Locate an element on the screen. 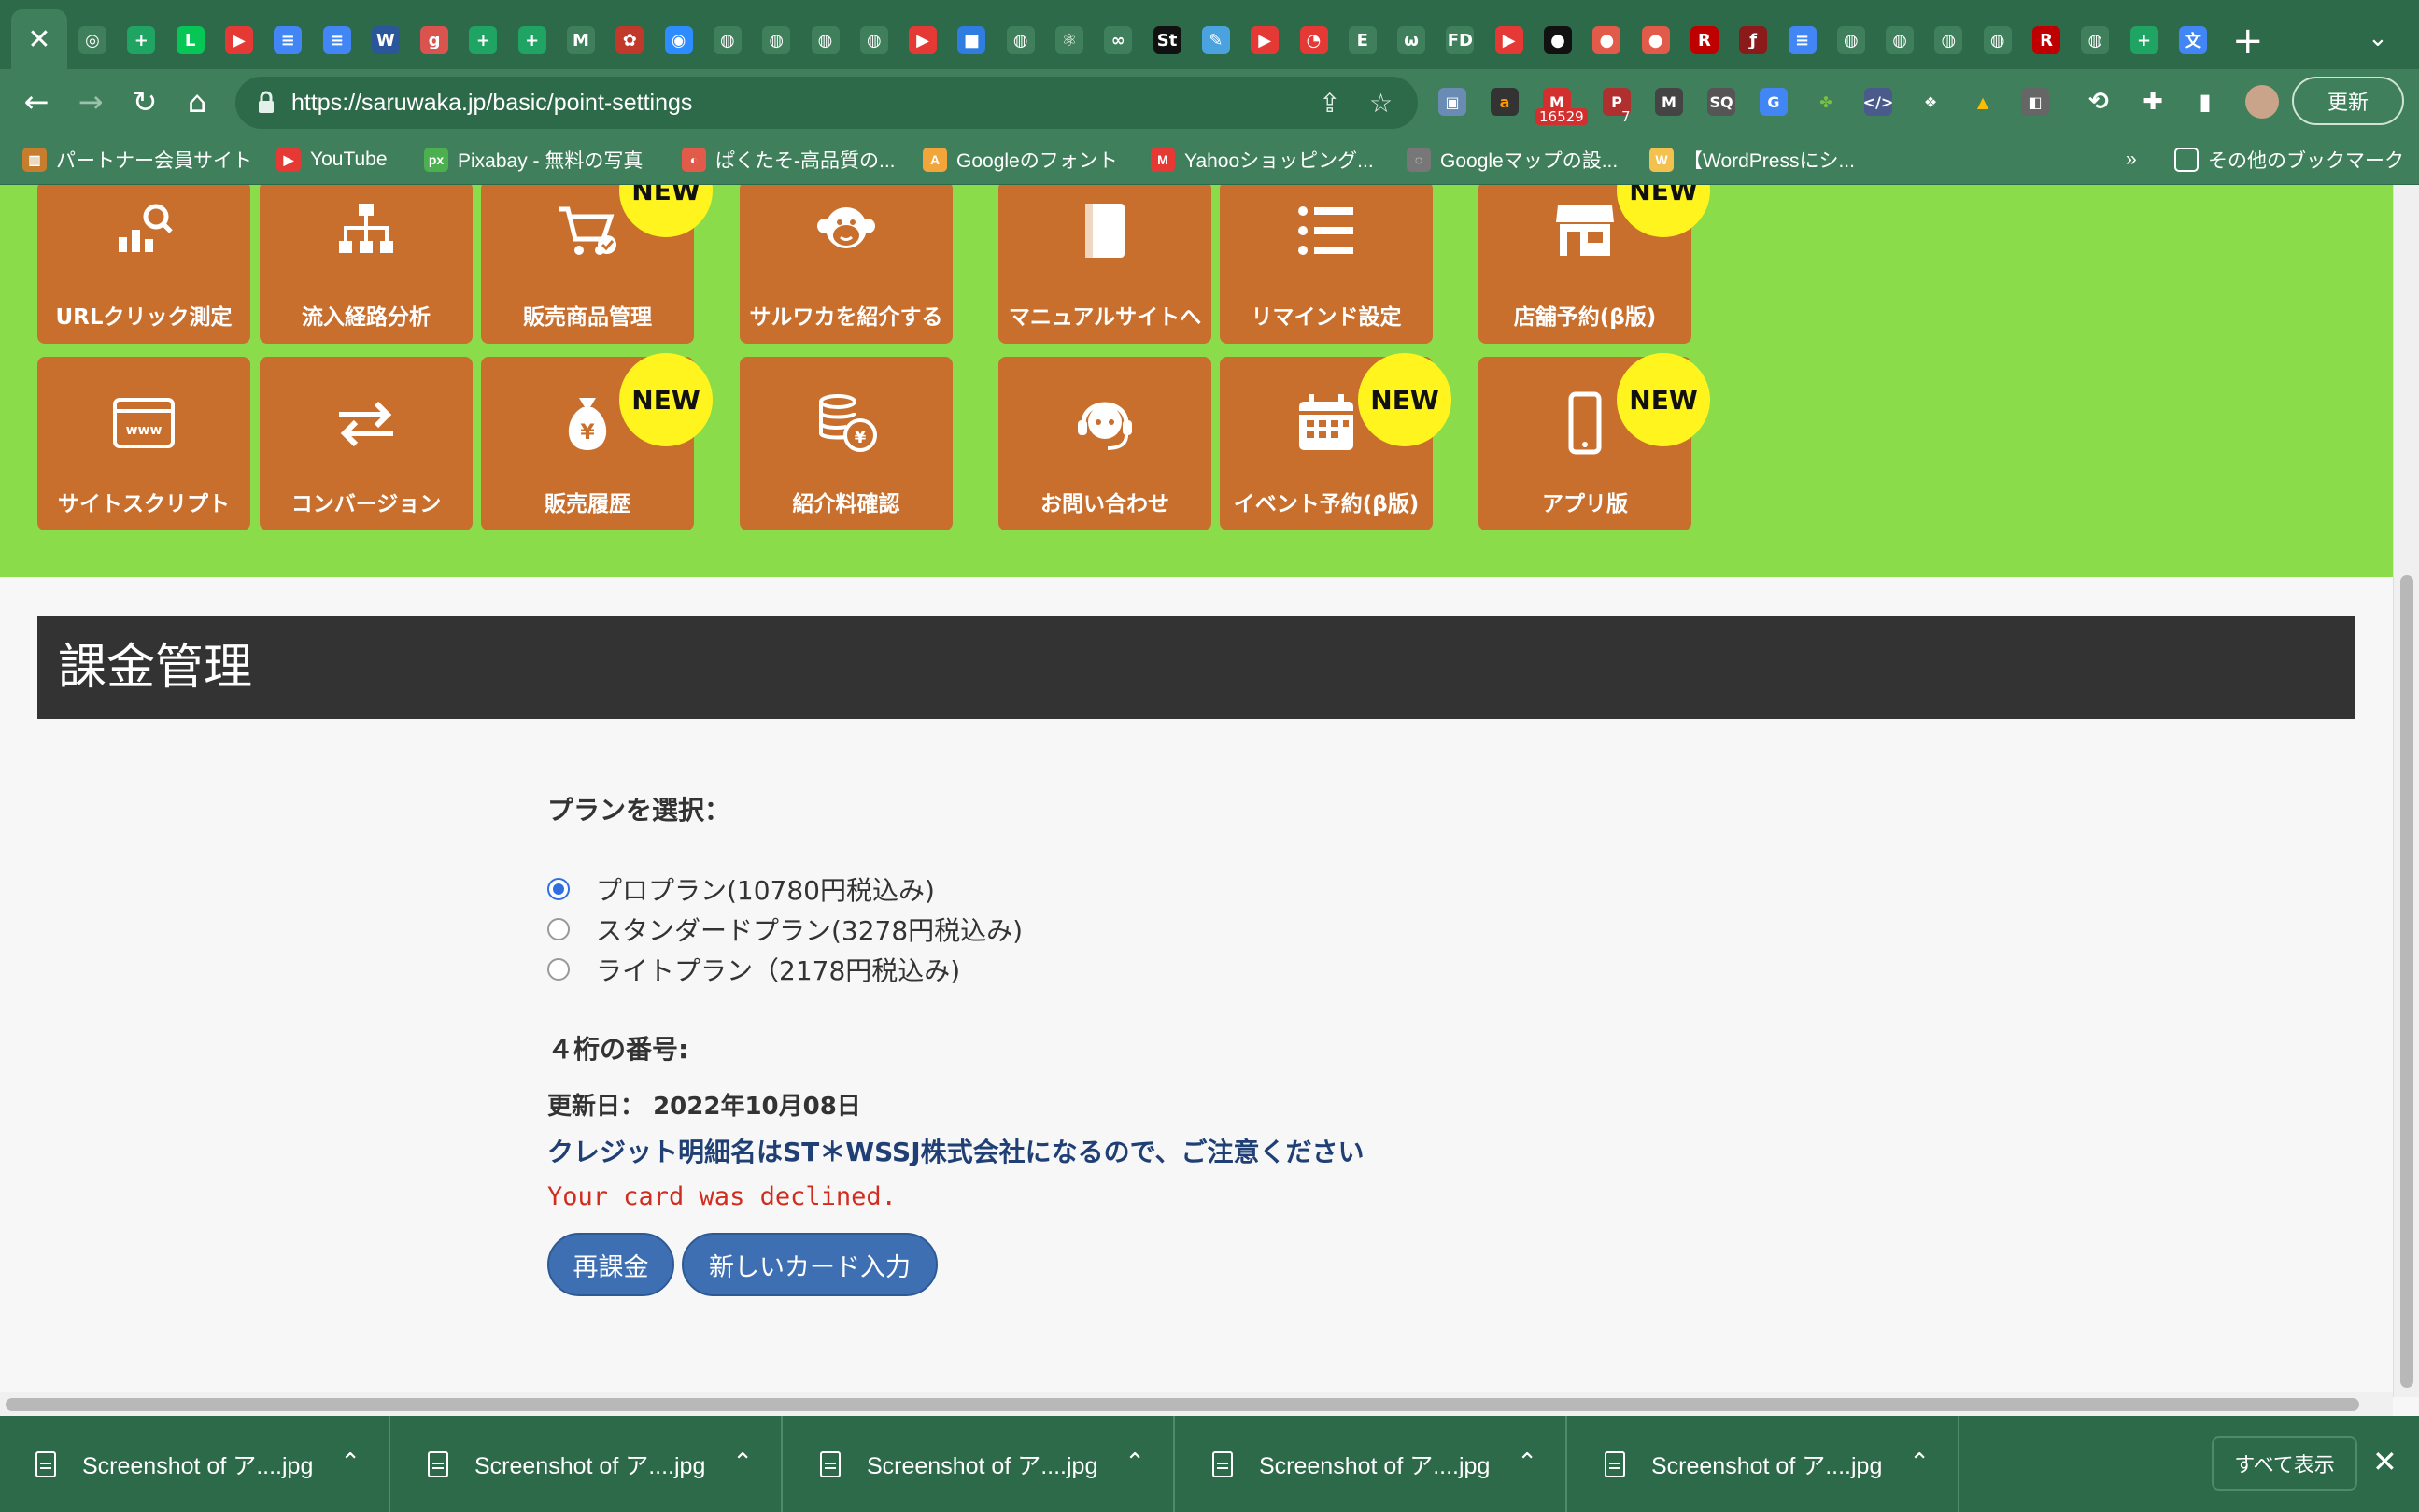  app-tab-icon: ✿ is located at coordinates (629, 40).